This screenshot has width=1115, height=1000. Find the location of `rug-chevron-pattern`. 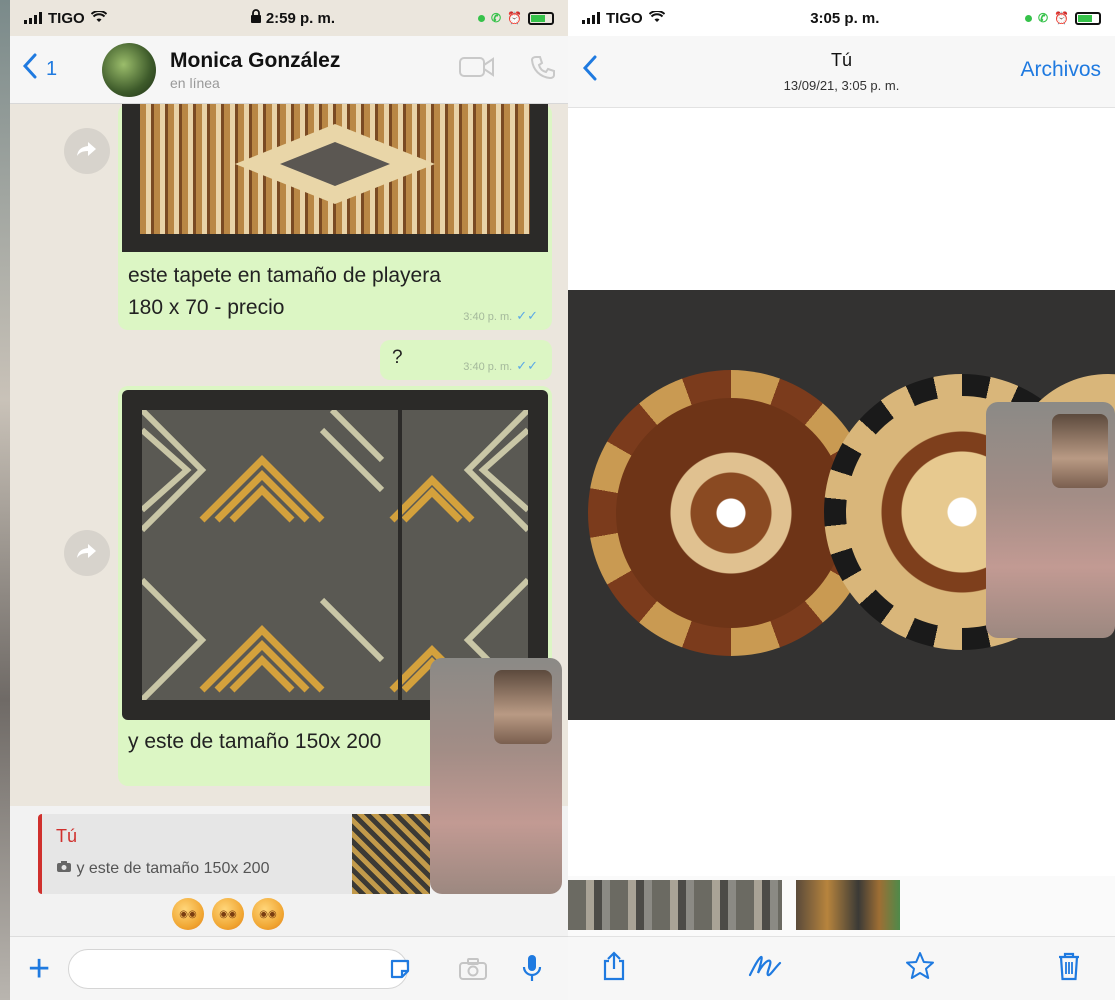

rug-chevron-pattern is located at coordinates (335, 555).